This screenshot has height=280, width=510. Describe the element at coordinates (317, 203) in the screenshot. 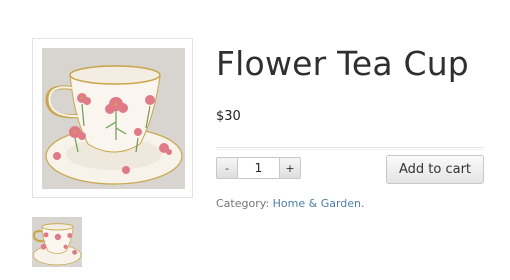

I see `category-link: Home & Garden` at that location.